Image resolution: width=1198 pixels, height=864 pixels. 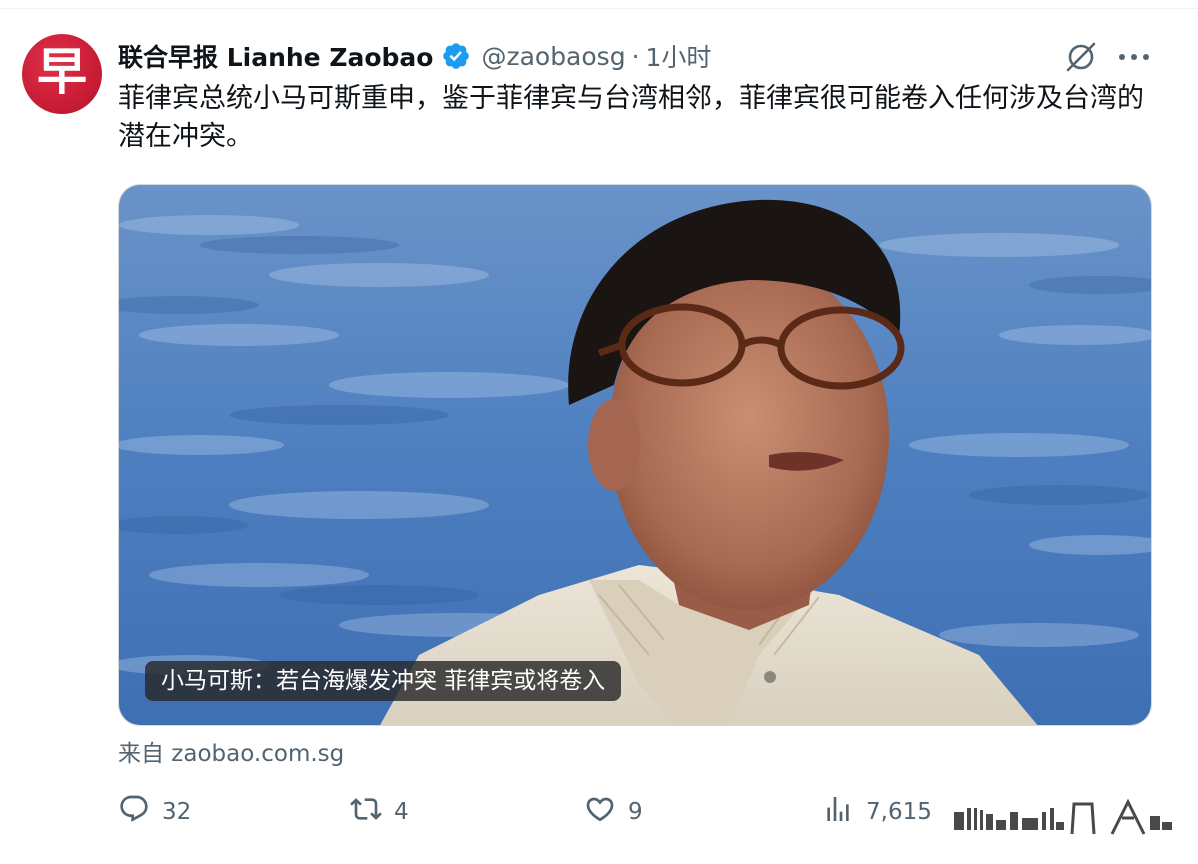 I want to click on watermark, so click(x=1063, y=816).